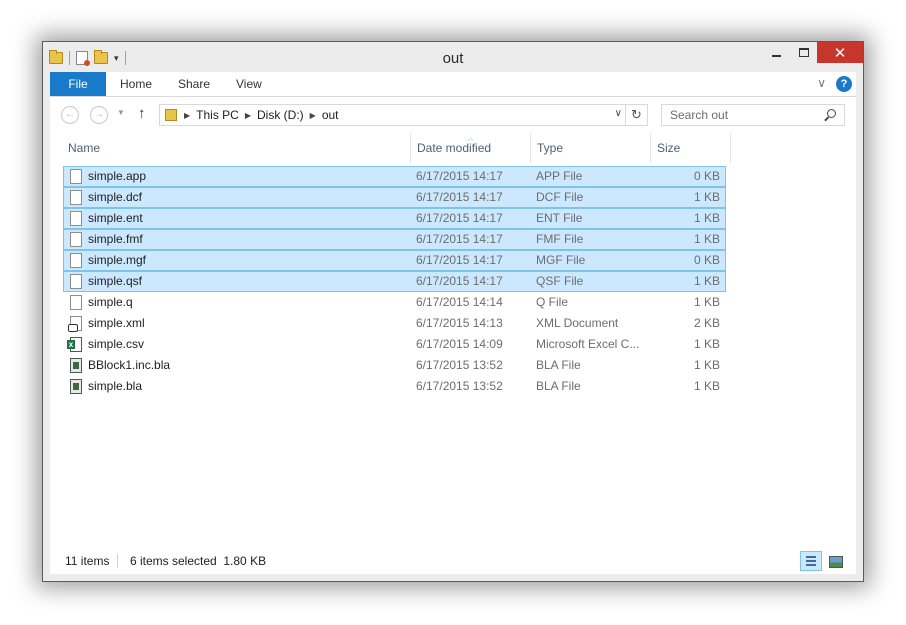 This screenshot has height=625, width=906. Describe the element at coordinates (618, 113) in the screenshot. I see `address-dropdown-icon: ∨` at that location.